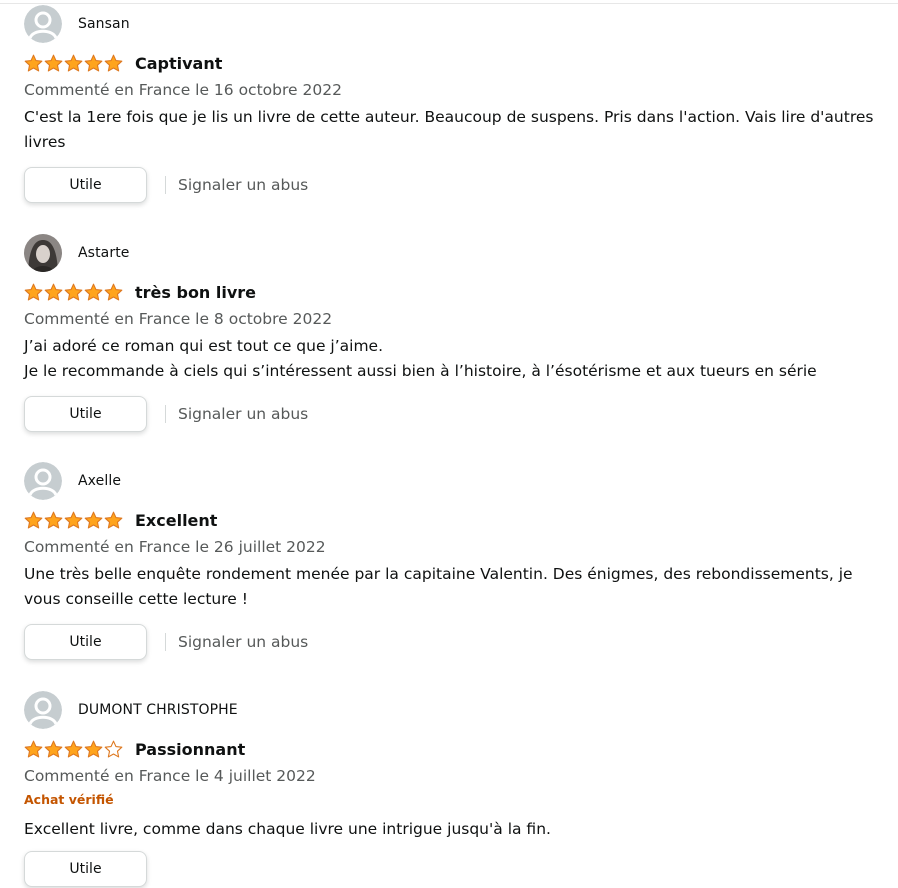  What do you see at coordinates (43, 253) in the screenshot?
I see `photo-avatar` at bounding box center [43, 253].